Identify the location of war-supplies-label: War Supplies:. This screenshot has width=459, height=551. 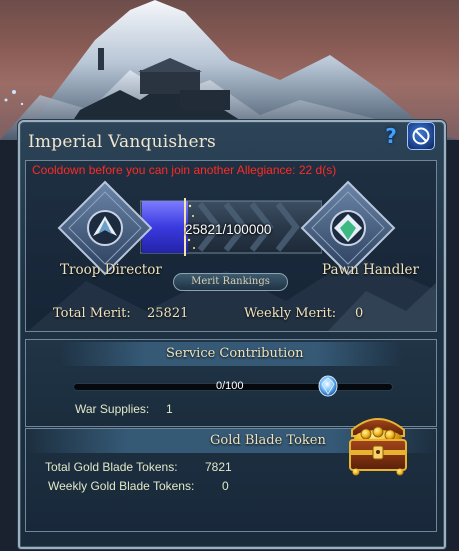
(112, 409).